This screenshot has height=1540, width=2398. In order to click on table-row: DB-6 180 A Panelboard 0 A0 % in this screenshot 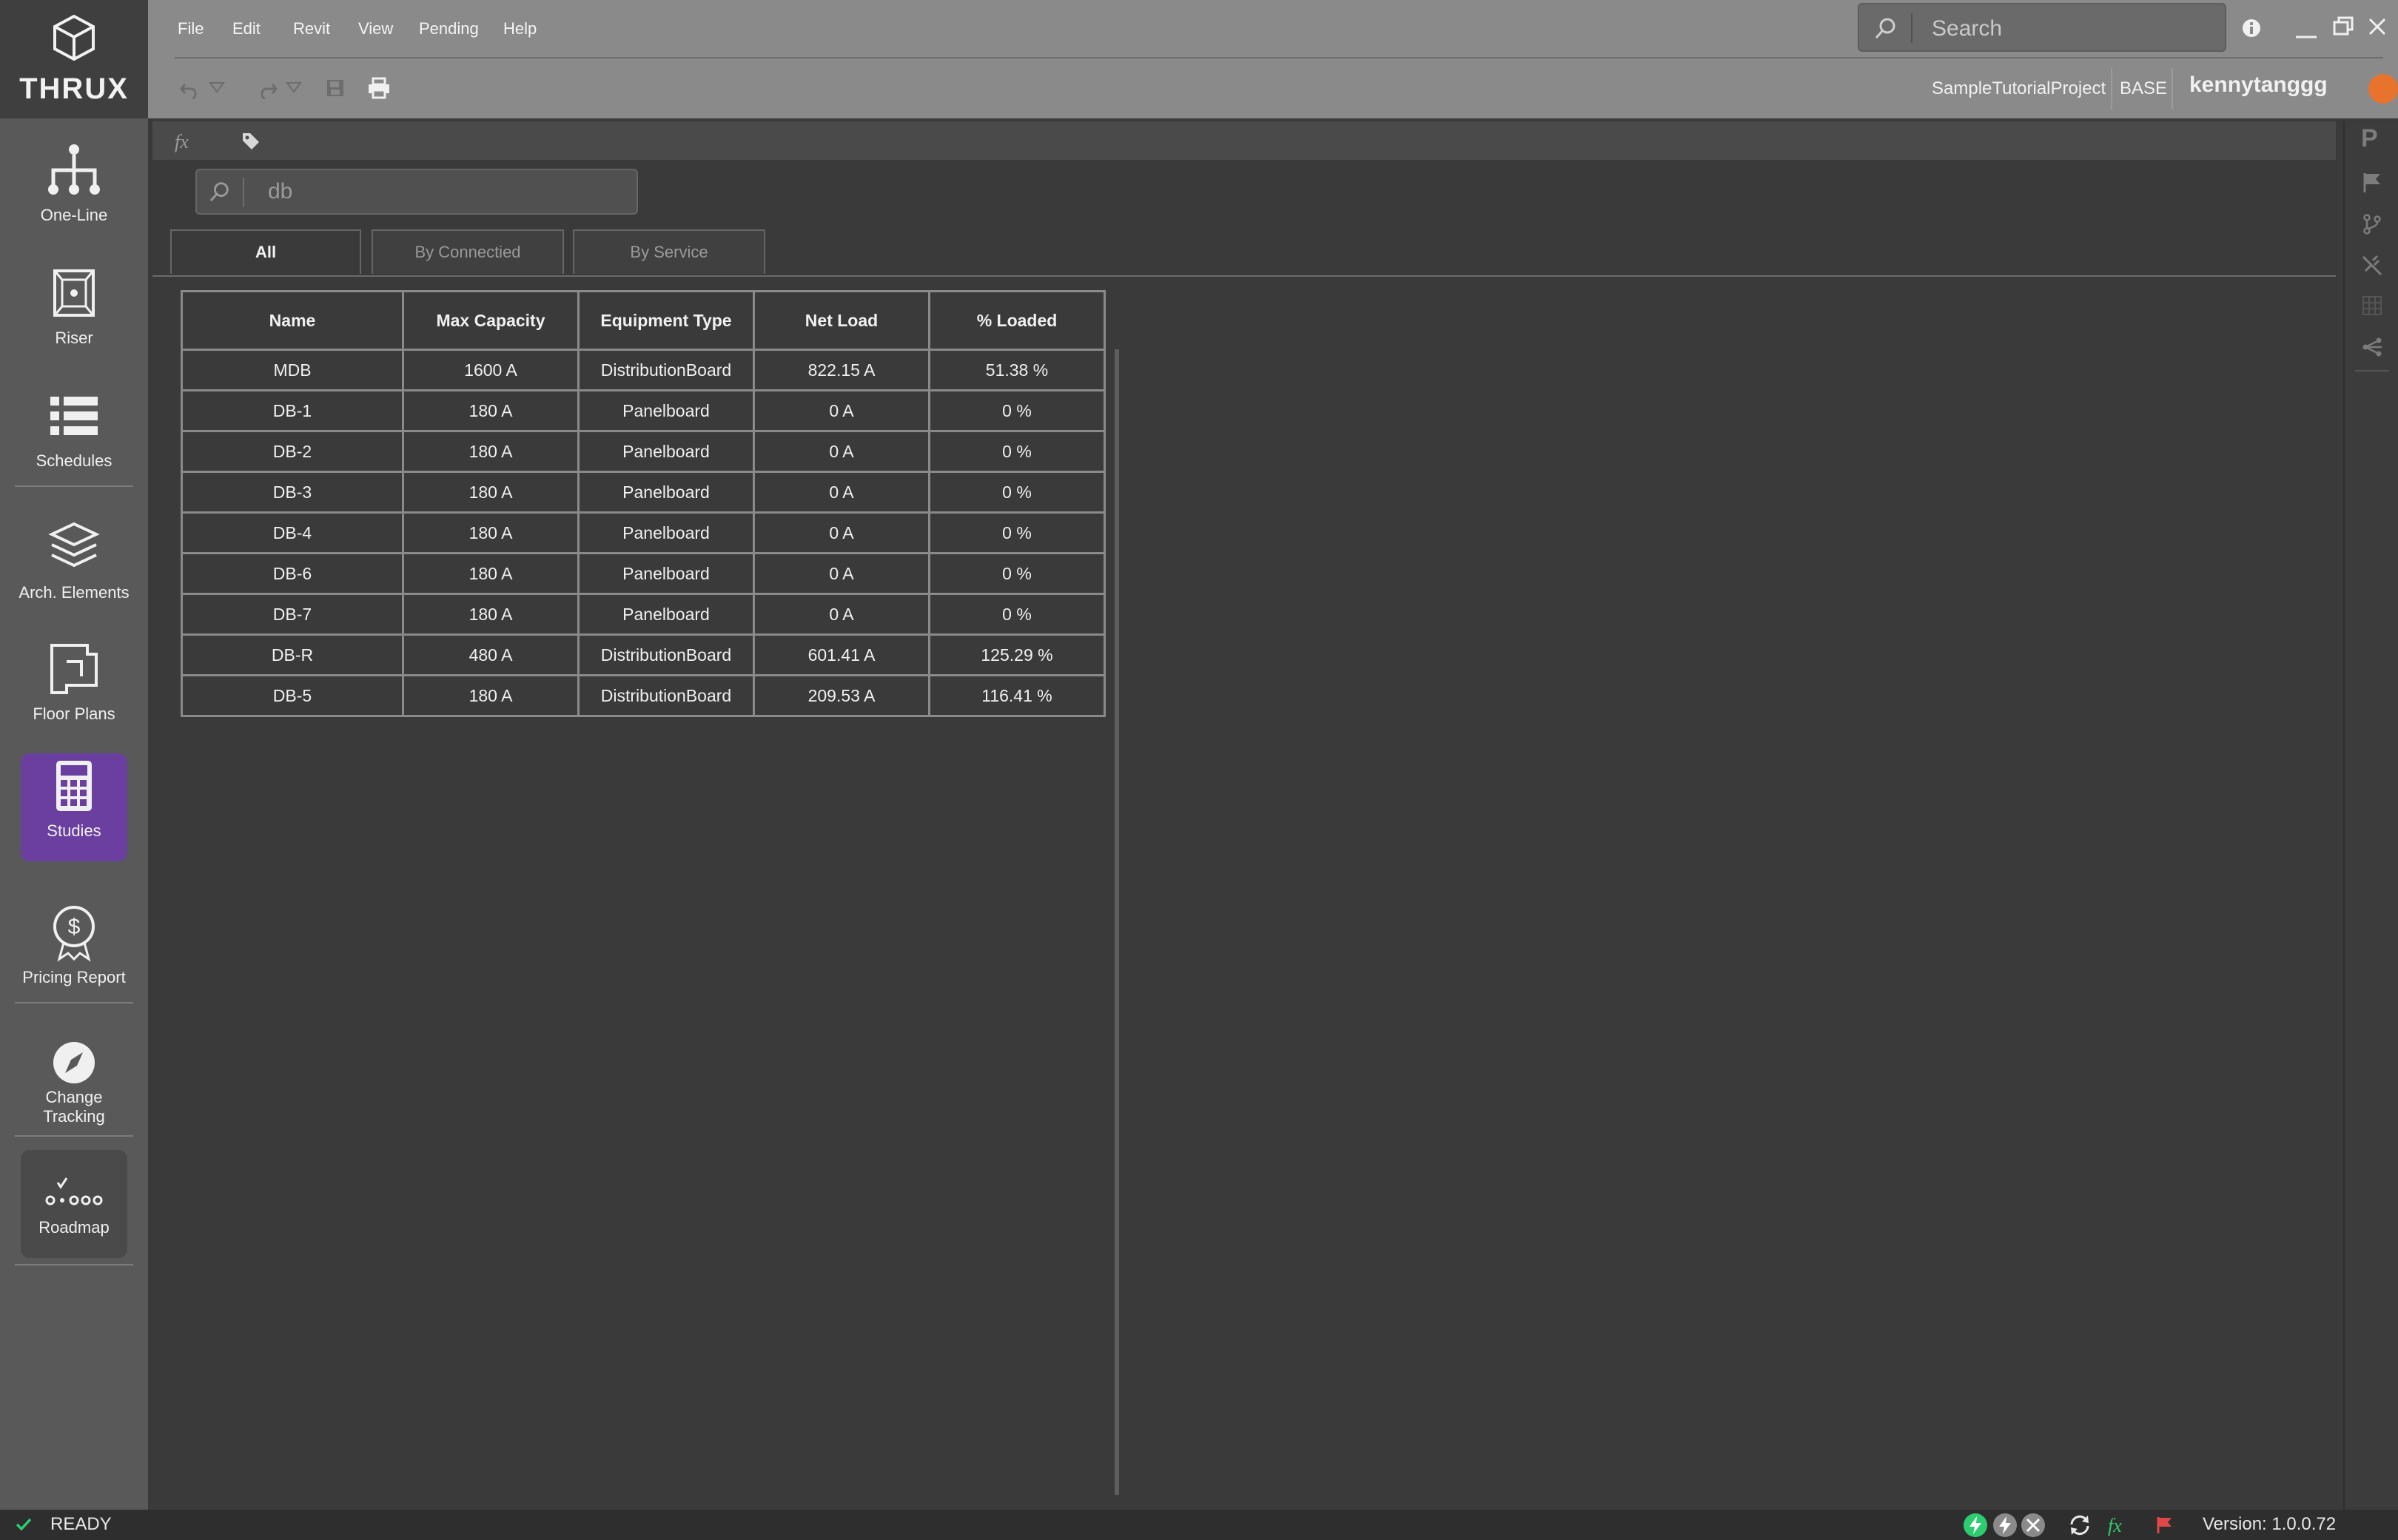, I will do `click(644, 573)`.